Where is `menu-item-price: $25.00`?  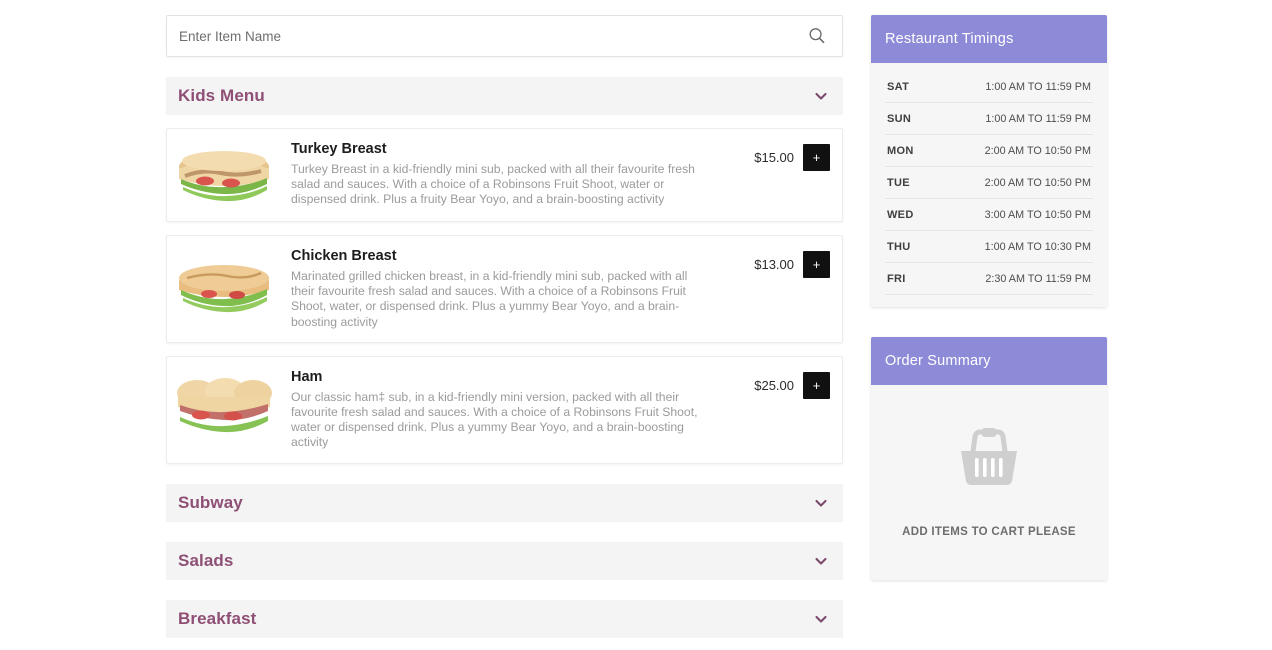
menu-item-price: $25.00 is located at coordinates (774, 385).